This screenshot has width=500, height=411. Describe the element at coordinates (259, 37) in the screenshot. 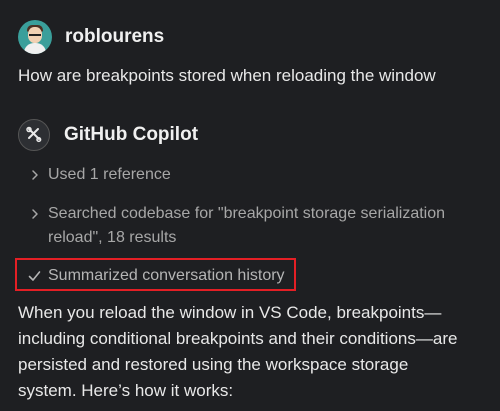

I see `user-message-header: roblourens` at that location.